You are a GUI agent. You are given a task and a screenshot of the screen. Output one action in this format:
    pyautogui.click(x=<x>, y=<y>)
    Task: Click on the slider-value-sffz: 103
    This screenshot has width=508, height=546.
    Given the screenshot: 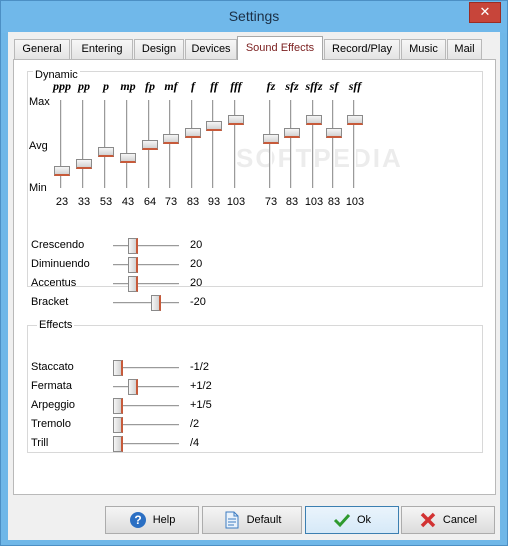 What is the action you would take?
    pyautogui.click(x=314, y=202)
    